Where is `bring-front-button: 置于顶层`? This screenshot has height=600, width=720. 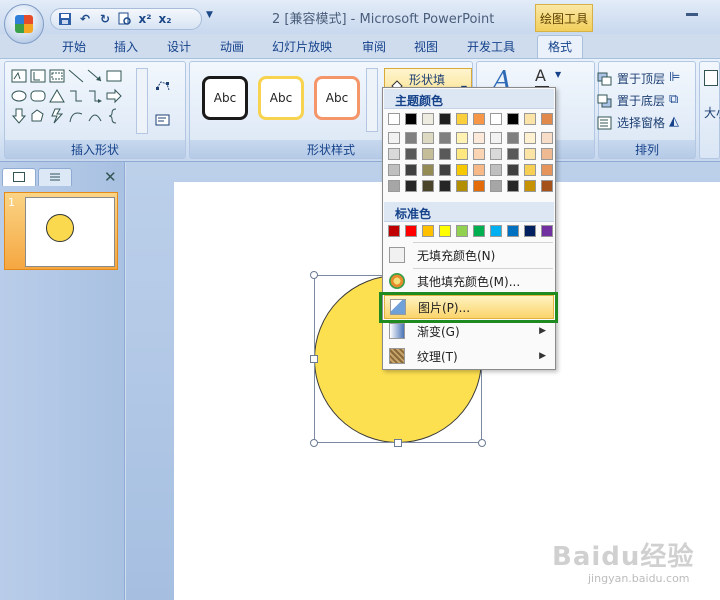
bring-front-button: 置于顶层 is located at coordinates (631, 78).